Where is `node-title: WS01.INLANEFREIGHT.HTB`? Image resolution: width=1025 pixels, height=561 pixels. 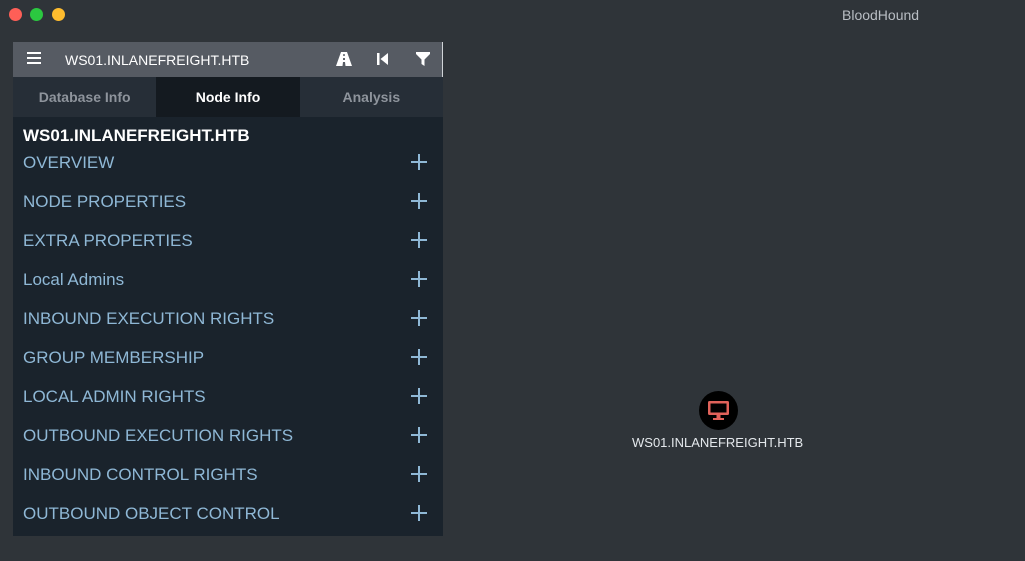 node-title: WS01.INLANEFREIGHT.HTB is located at coordinates (136, 135).